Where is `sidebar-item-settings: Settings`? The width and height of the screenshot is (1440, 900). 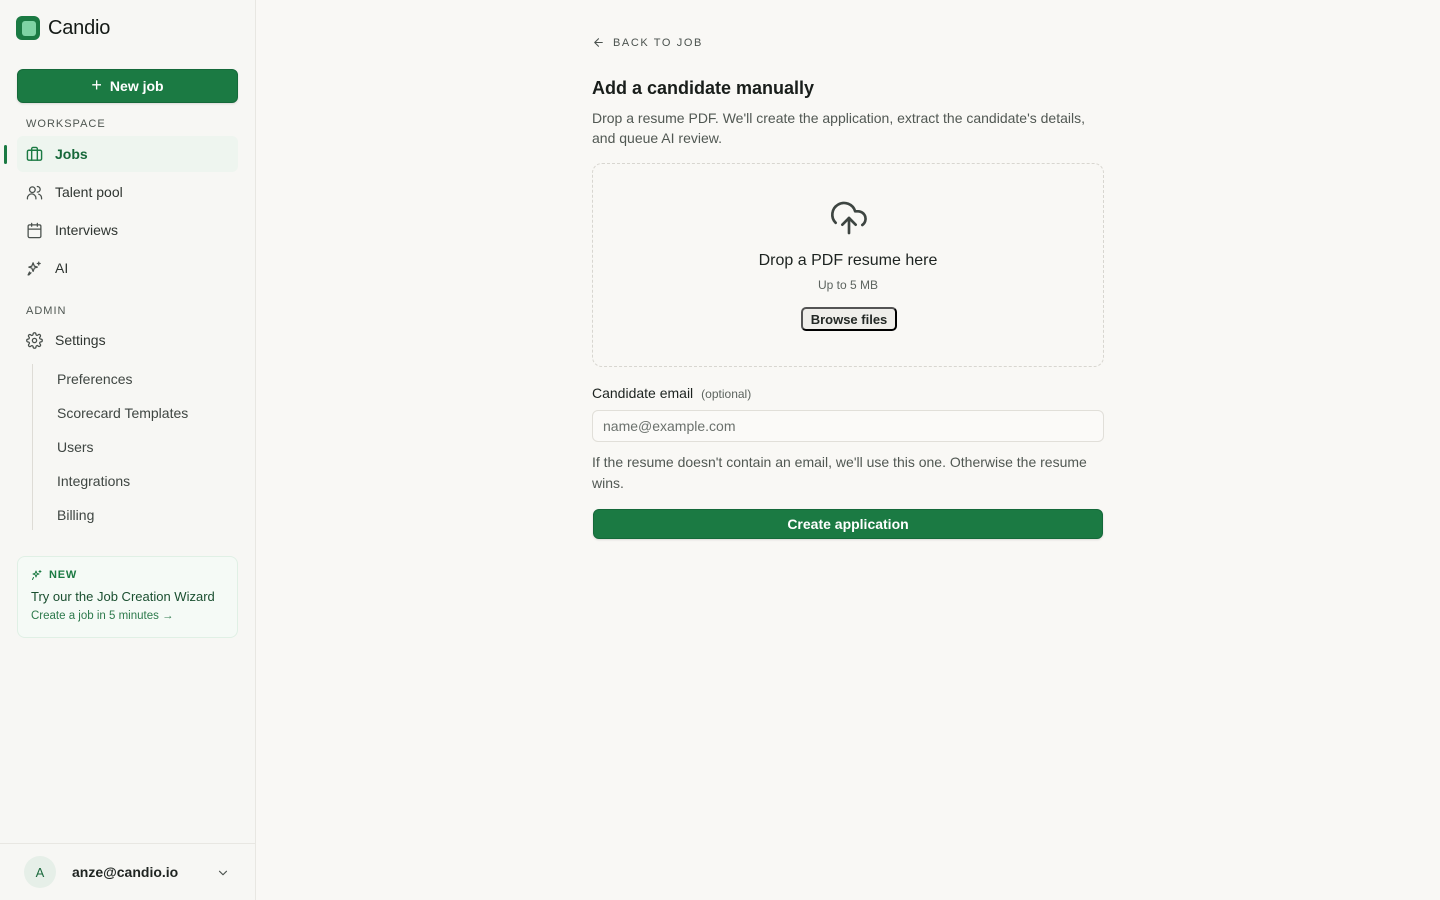 sidebar-item-settings: Settings is located at coordinates (127, 340).